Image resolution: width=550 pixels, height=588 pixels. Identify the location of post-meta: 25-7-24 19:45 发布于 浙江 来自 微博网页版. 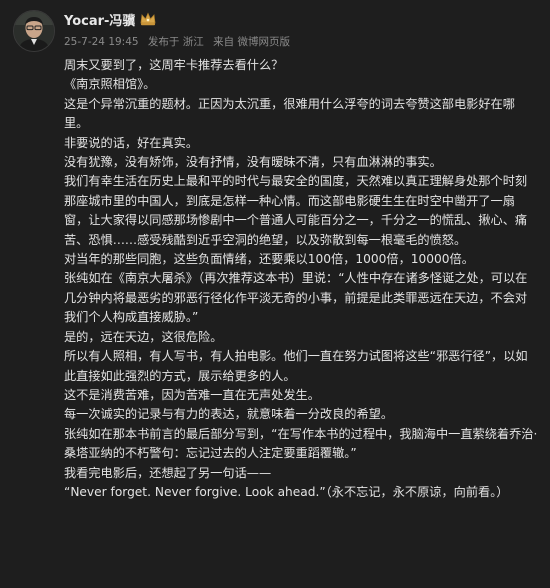
(180, 41).